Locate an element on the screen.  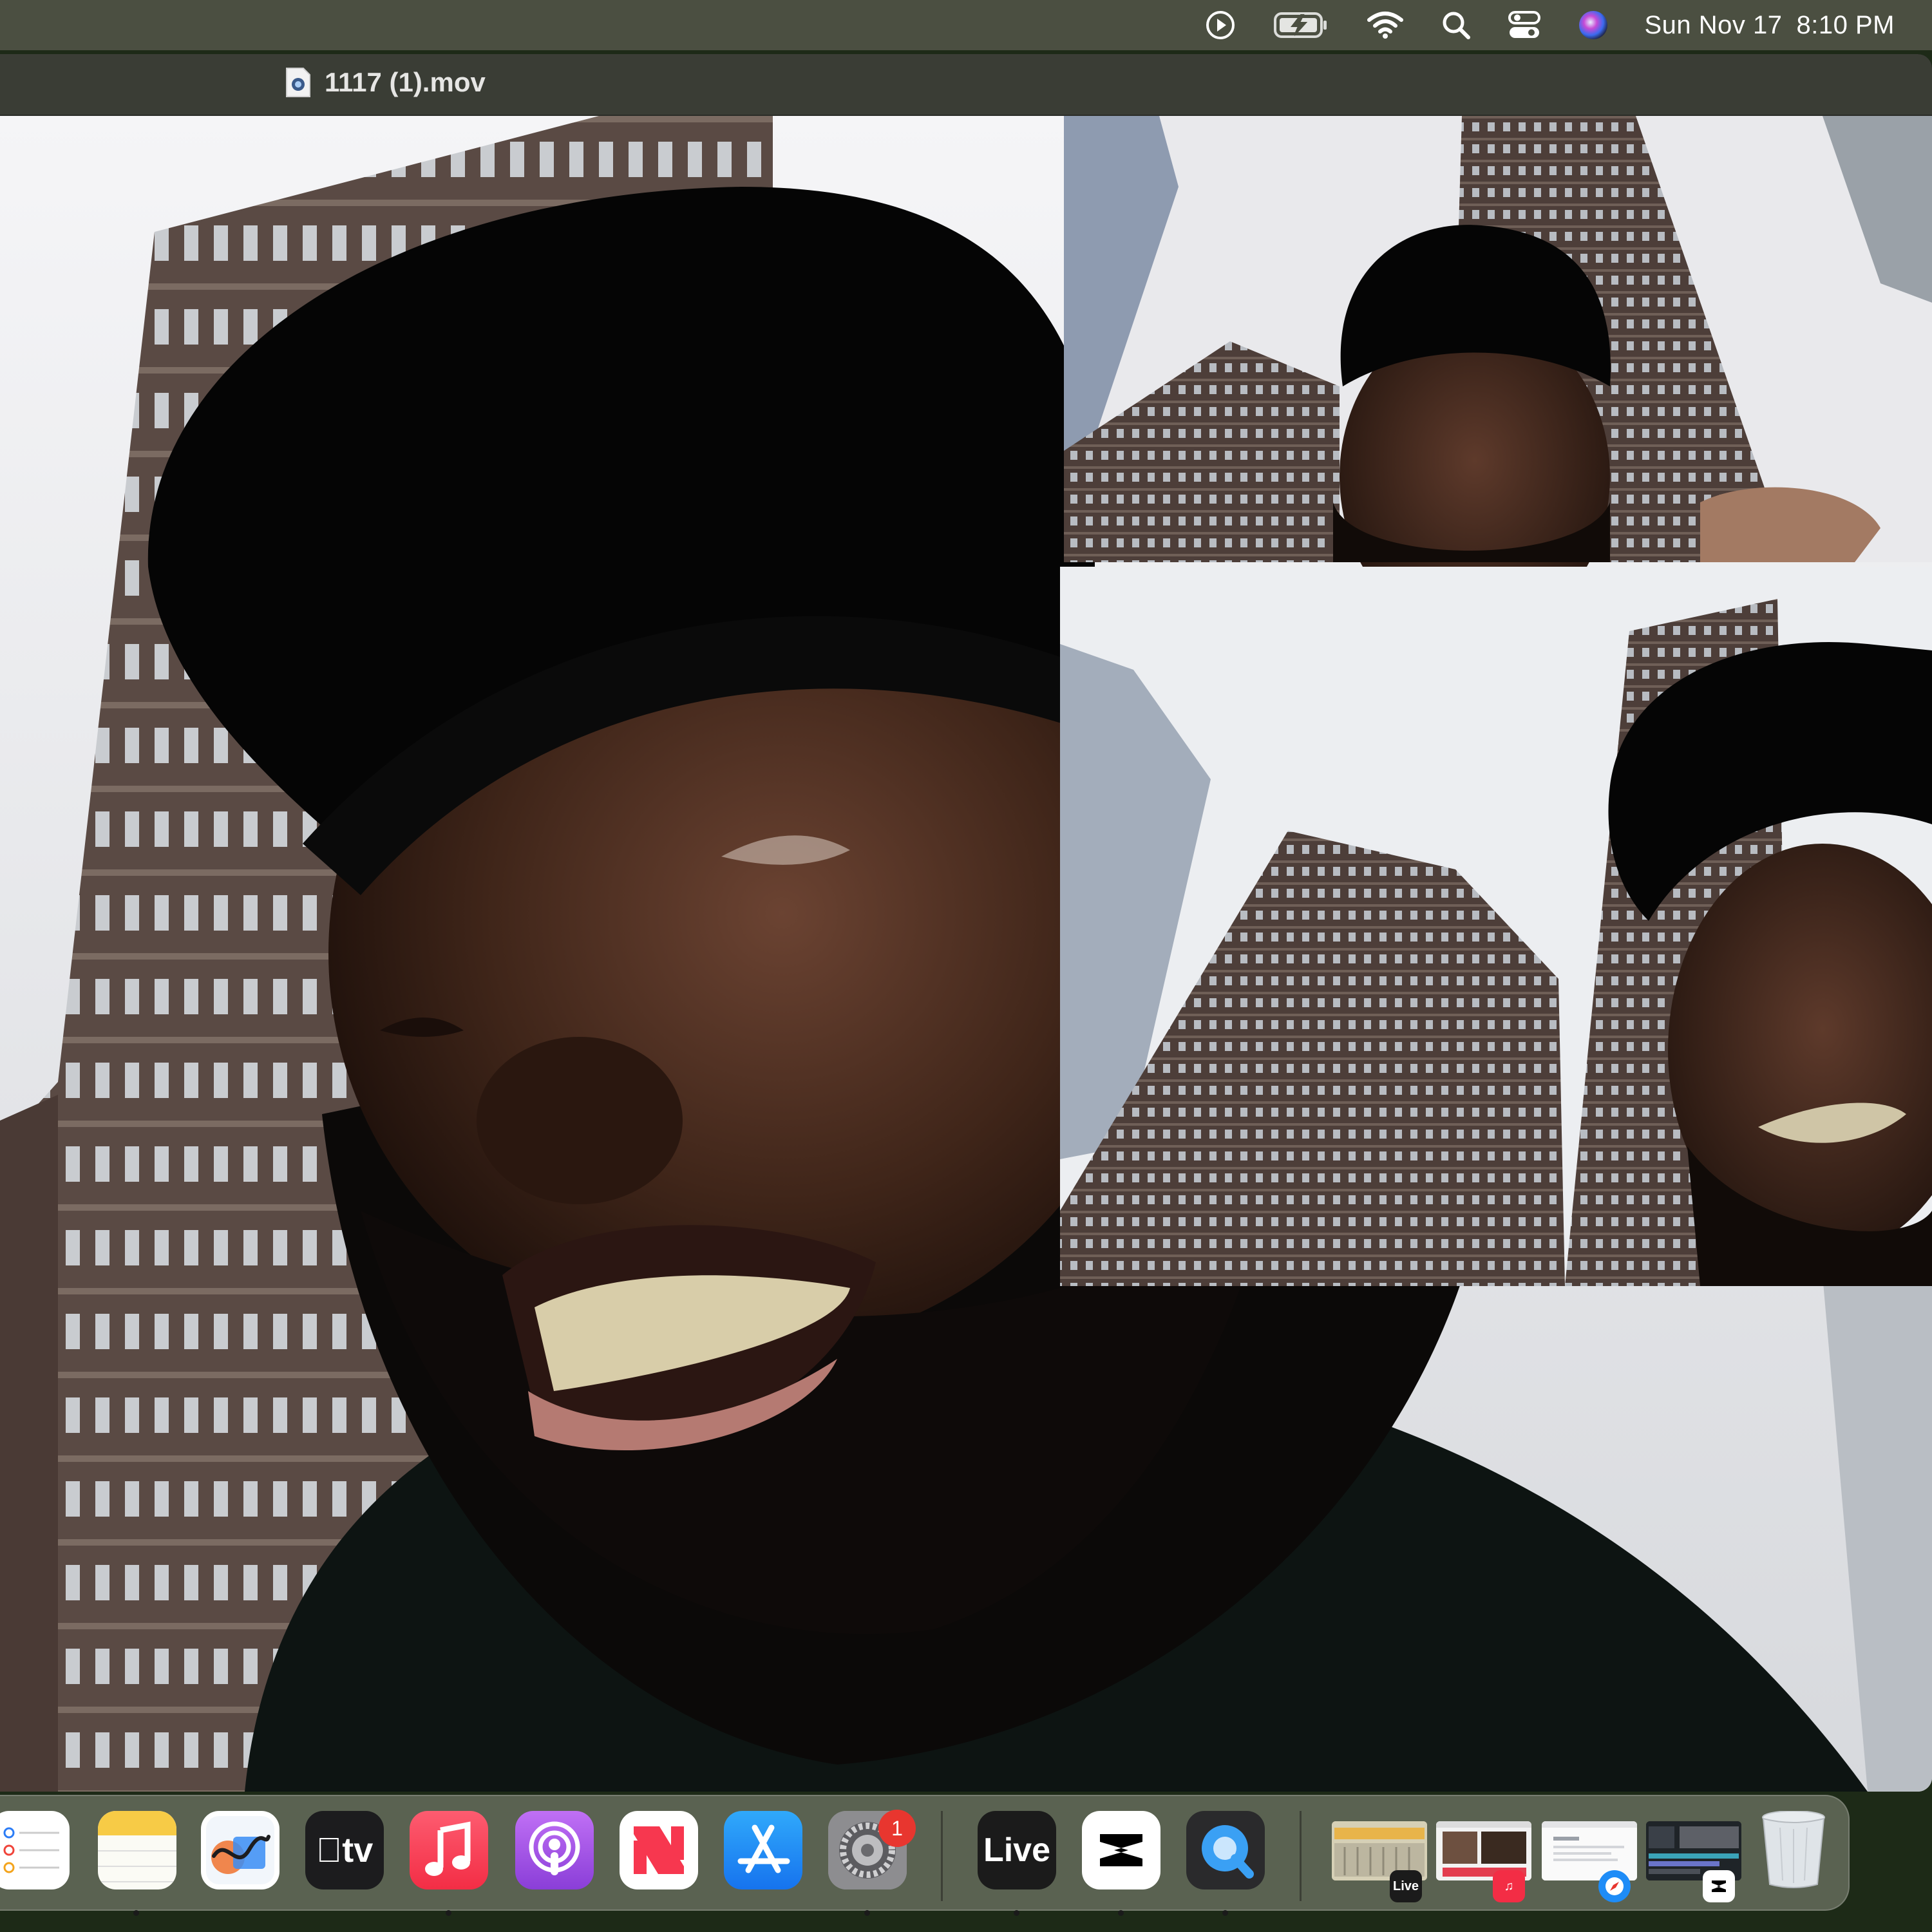
live-badge: Live is located at coordinates (1406, 1886).